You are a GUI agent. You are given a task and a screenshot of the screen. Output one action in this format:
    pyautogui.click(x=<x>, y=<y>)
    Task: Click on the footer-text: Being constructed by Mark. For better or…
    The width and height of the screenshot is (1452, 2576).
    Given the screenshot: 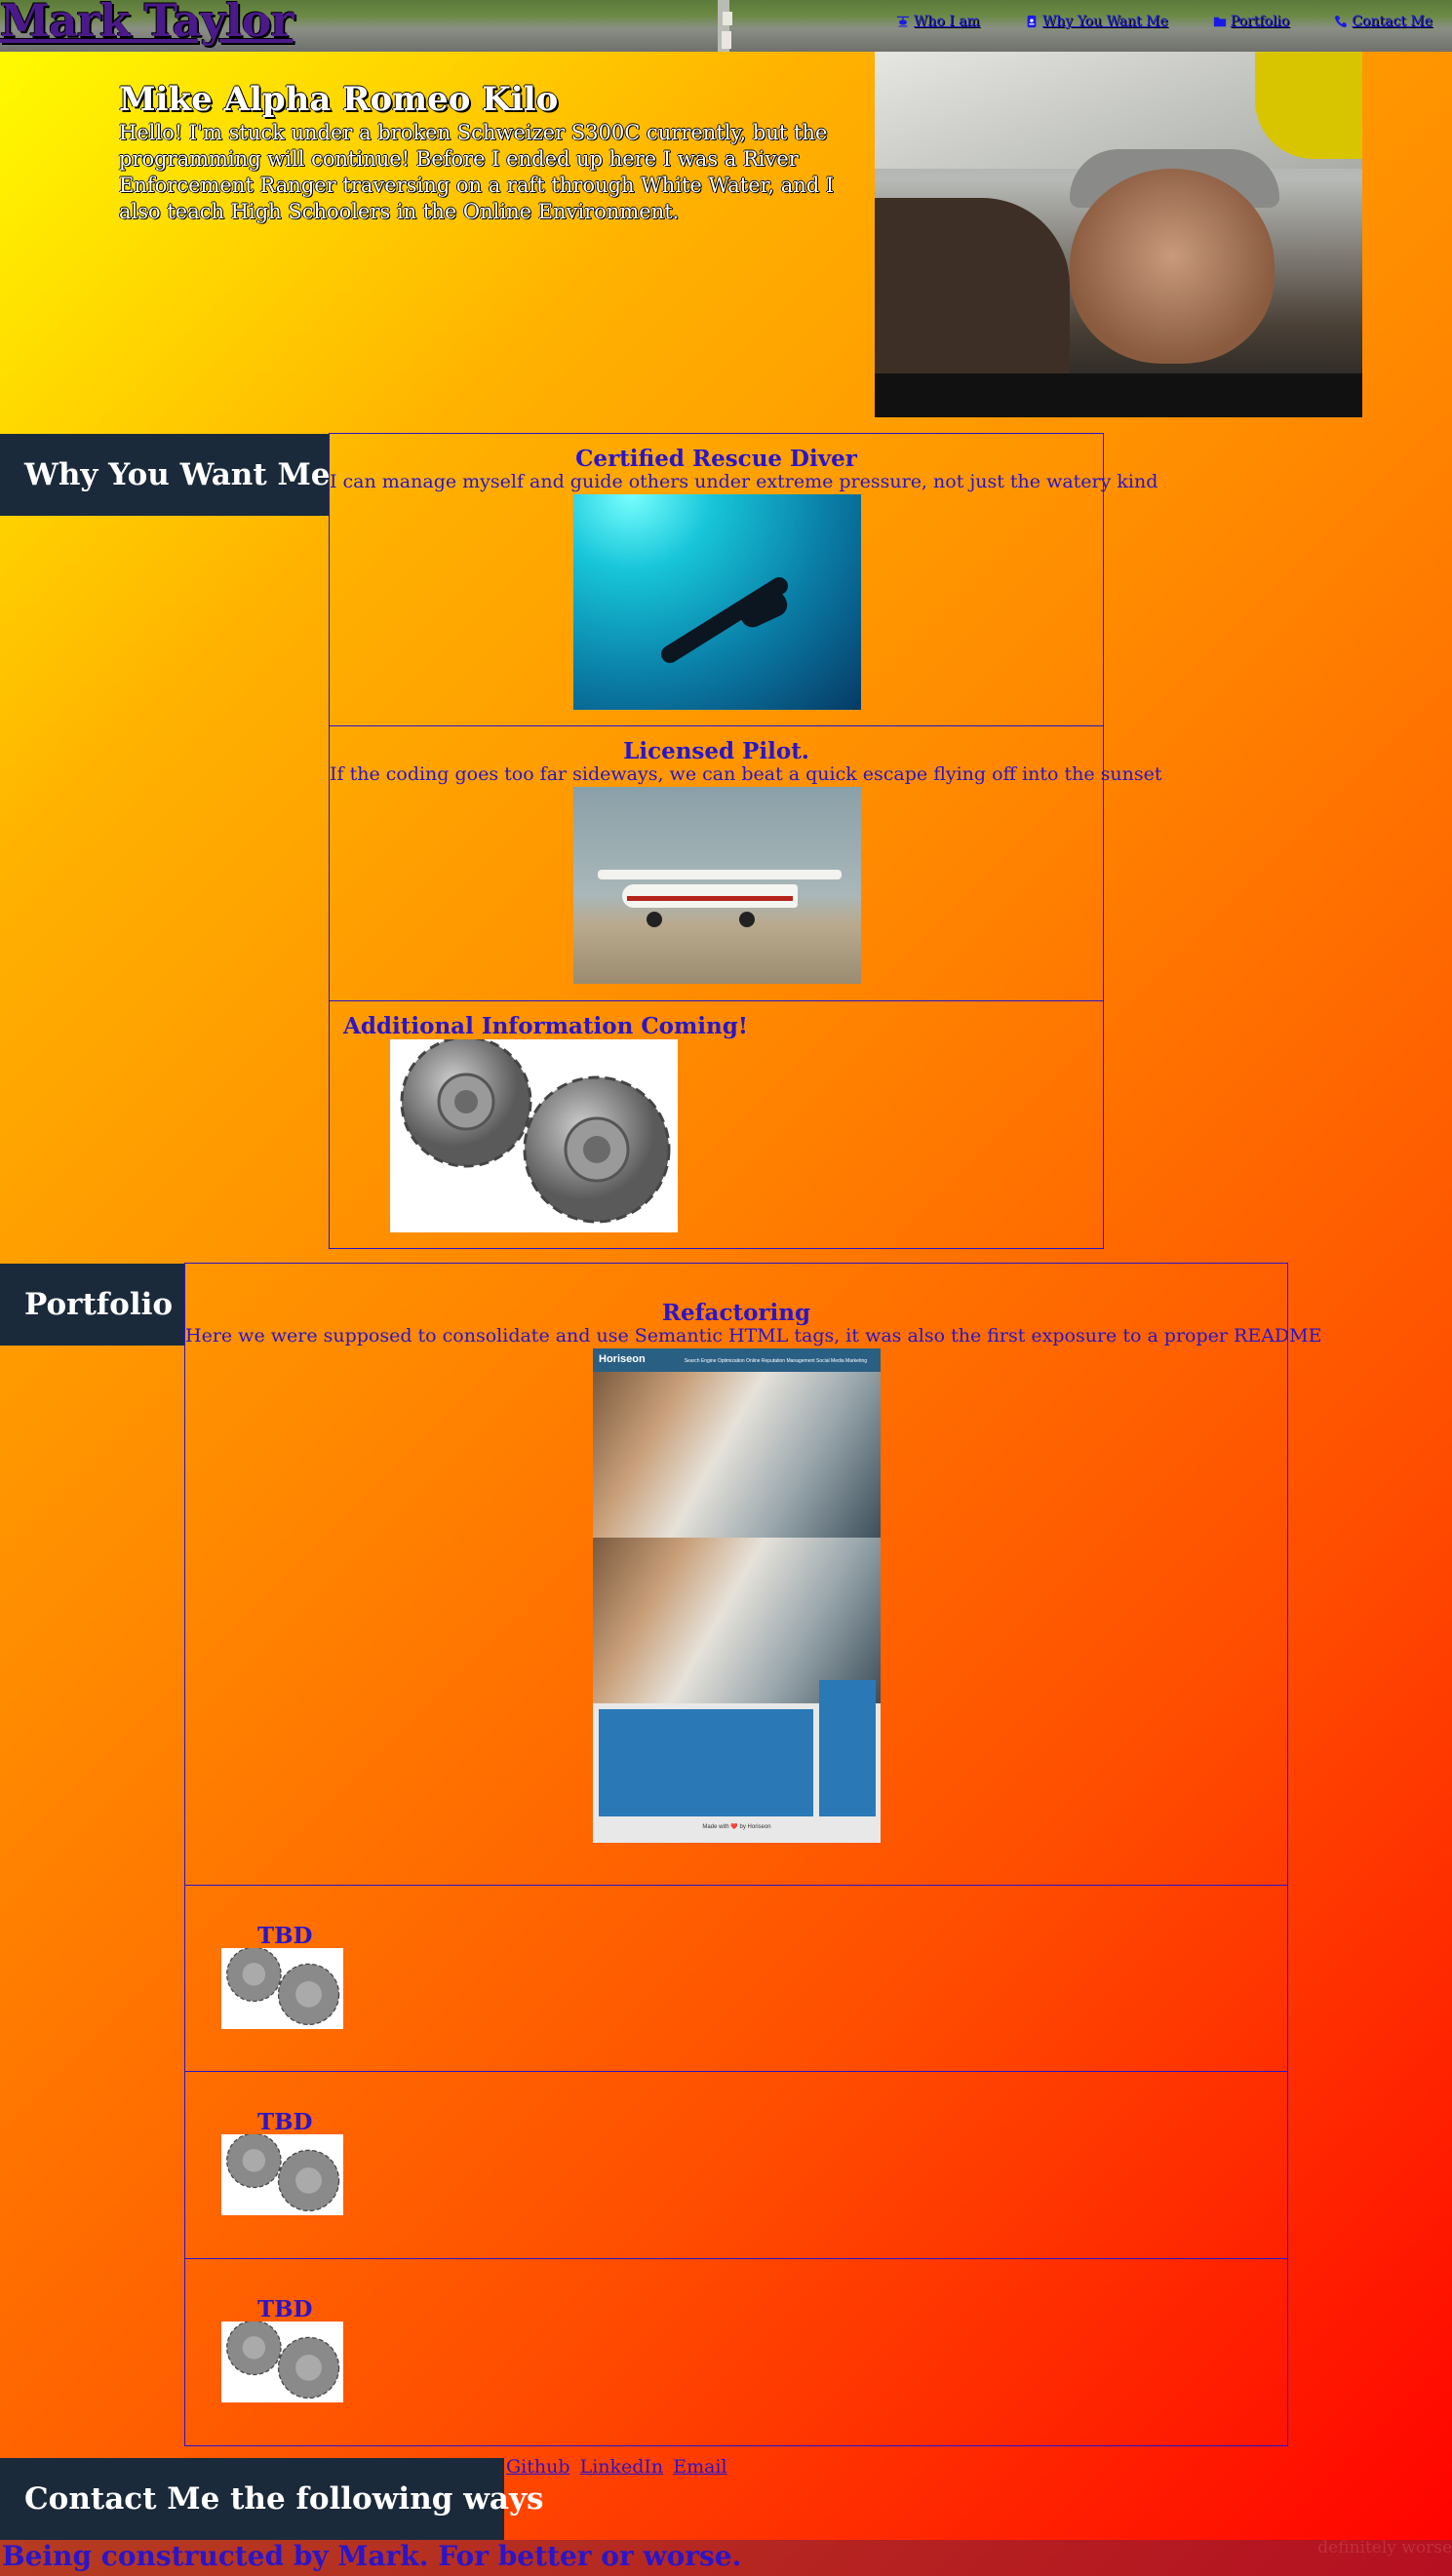 What is the action you would take?
    pyautogui.click(x=372, y=2556)
    